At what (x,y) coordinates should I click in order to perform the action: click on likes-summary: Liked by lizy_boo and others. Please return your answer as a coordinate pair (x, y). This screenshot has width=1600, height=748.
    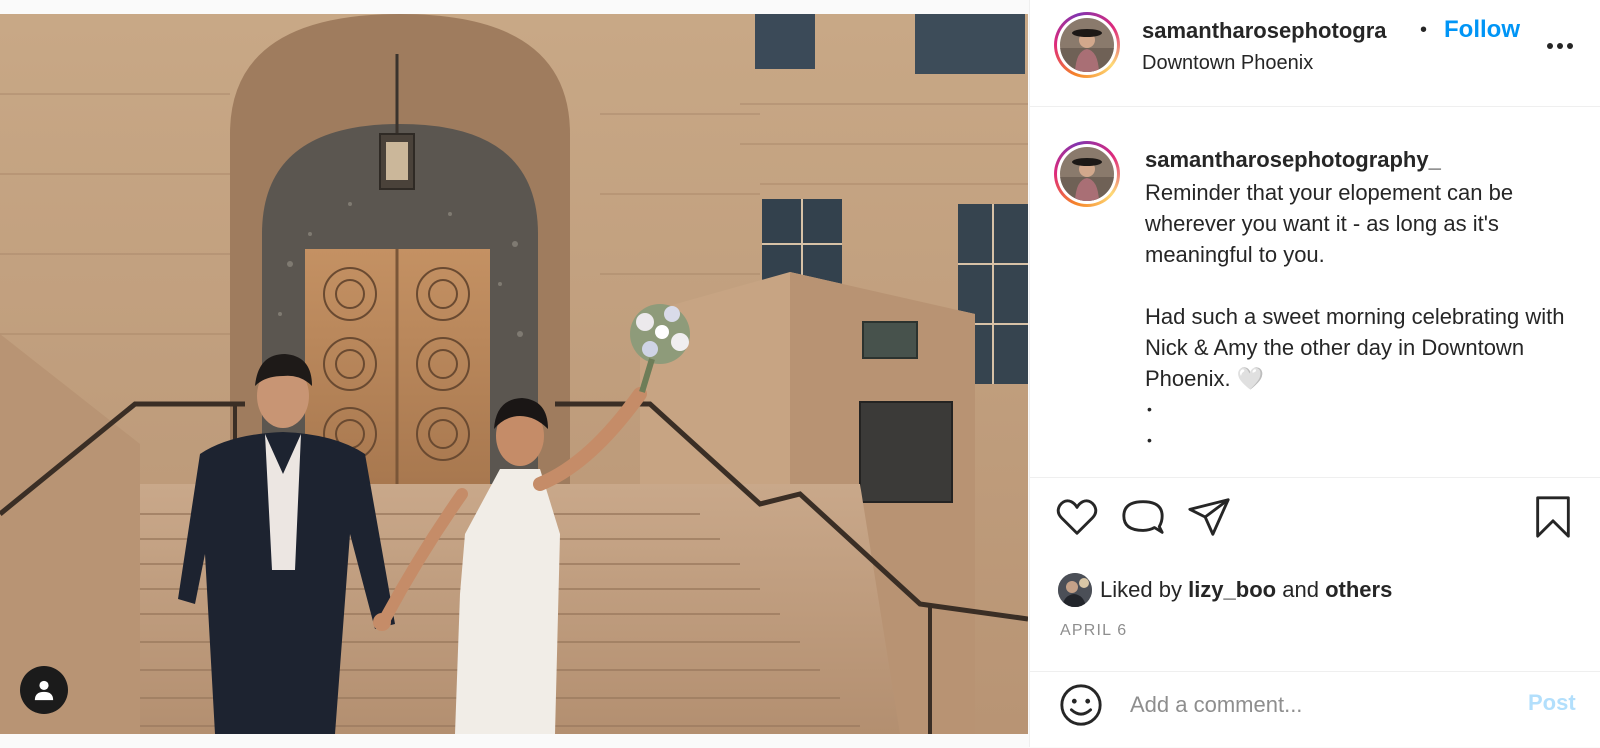
    Looking at the image, I should click on (1225, 590).